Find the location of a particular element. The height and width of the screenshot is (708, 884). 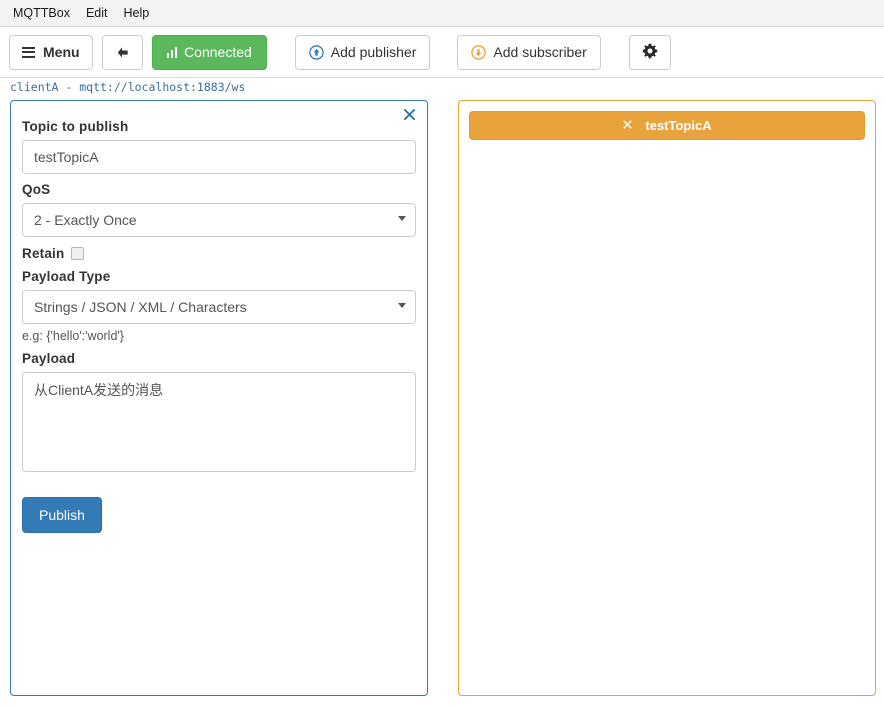

payload-type-select-wrapper is located at coordinates (219, 307).